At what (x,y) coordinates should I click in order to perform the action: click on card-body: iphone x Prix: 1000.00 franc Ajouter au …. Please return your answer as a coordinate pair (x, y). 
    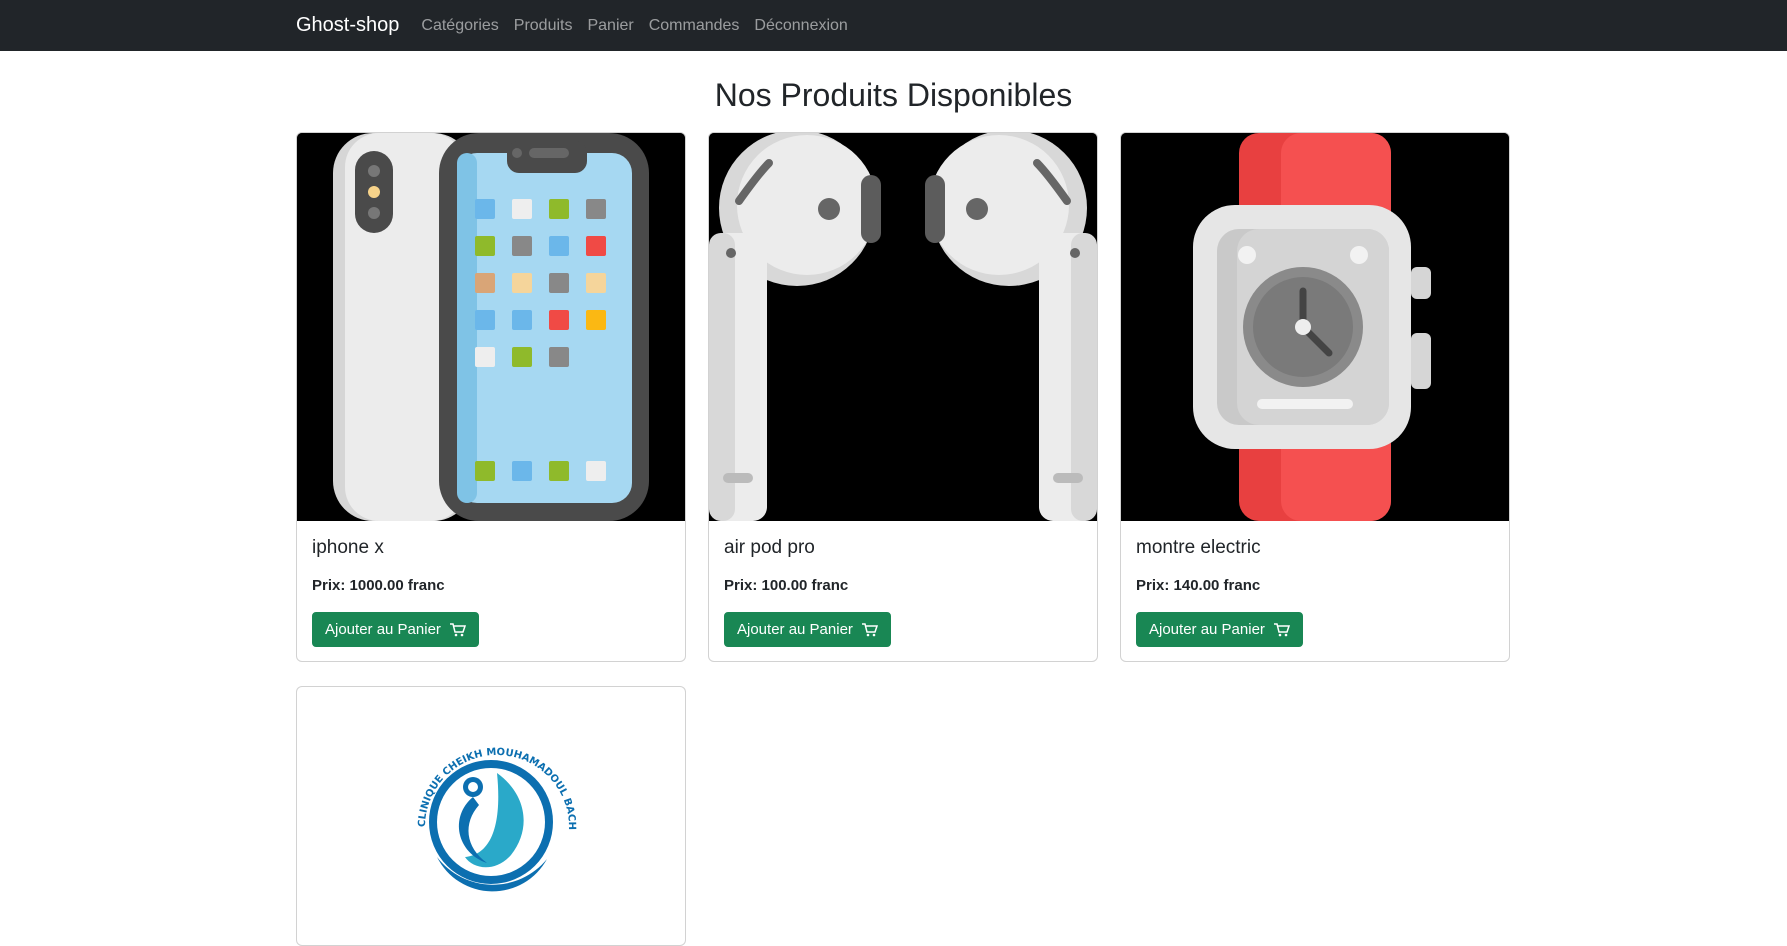
    Looking at the image, I should click on (491, 591).